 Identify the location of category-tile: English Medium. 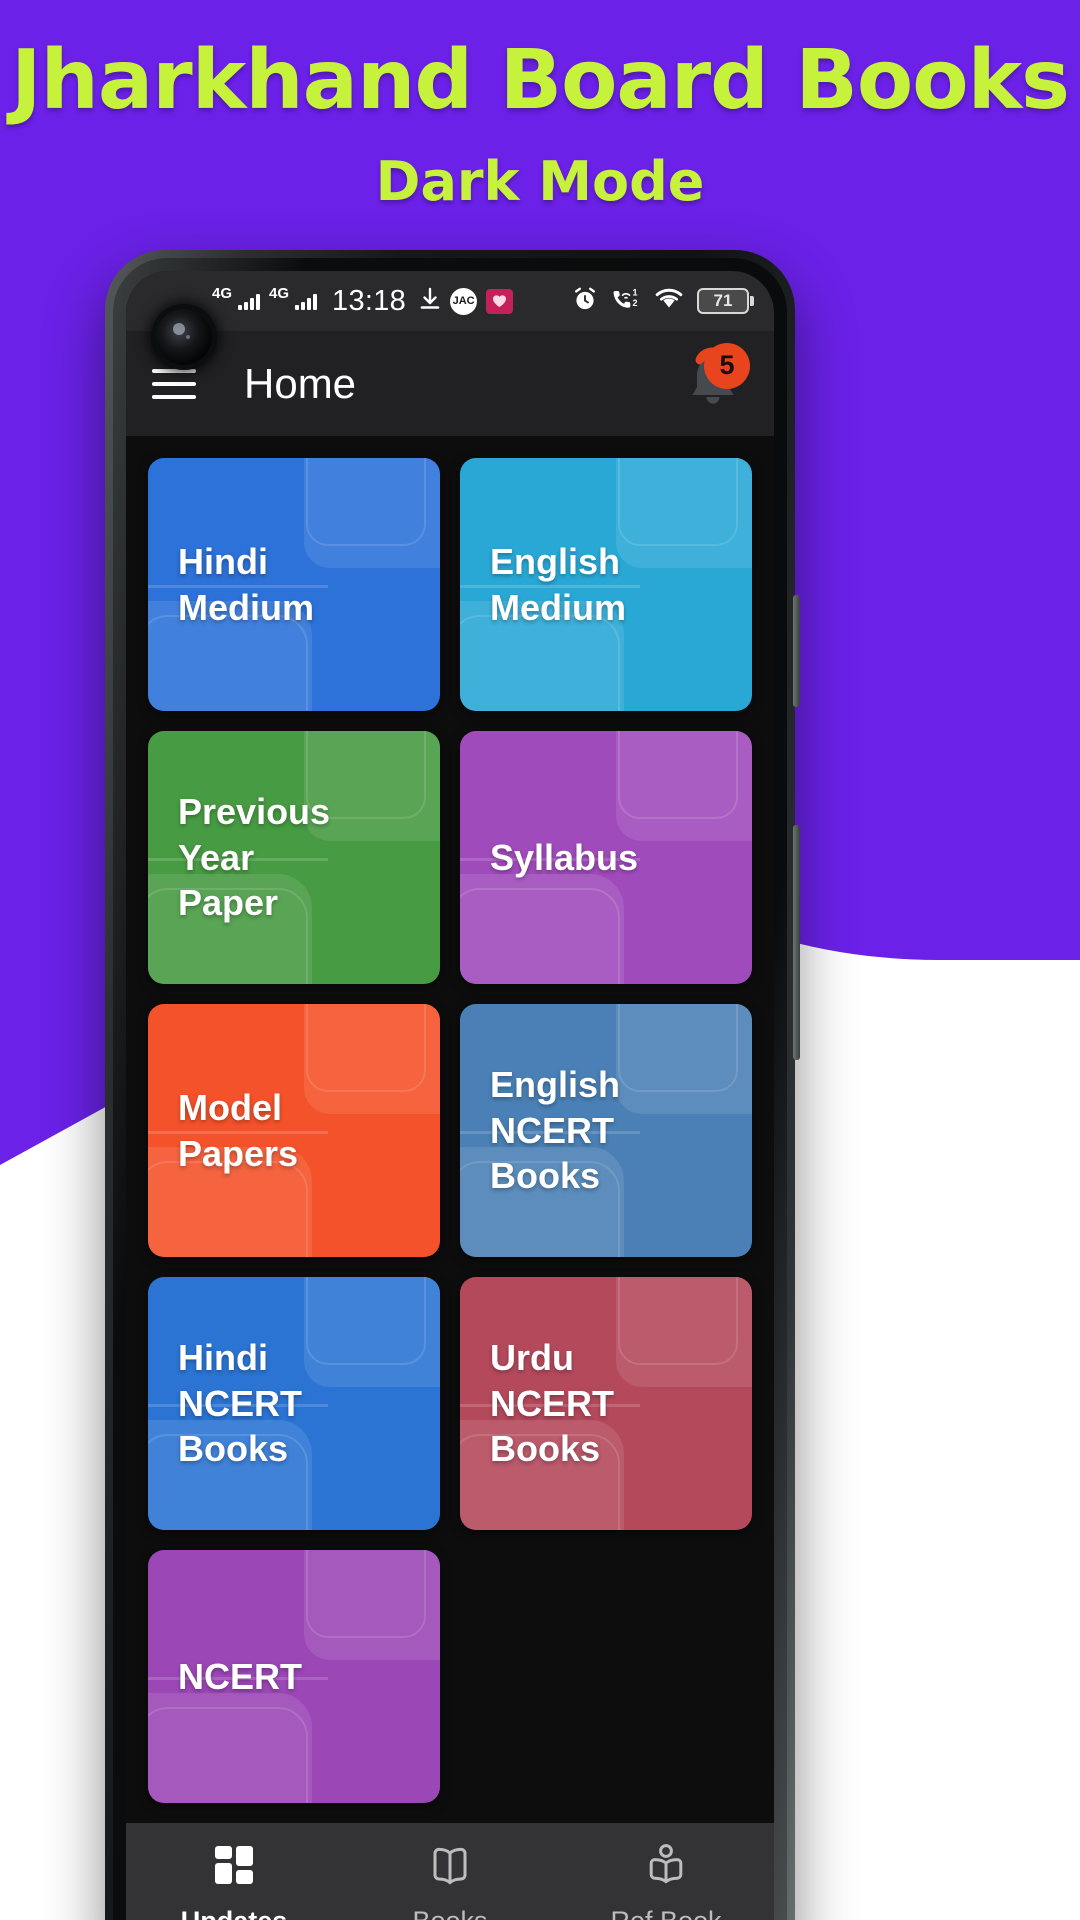
(606, 584).